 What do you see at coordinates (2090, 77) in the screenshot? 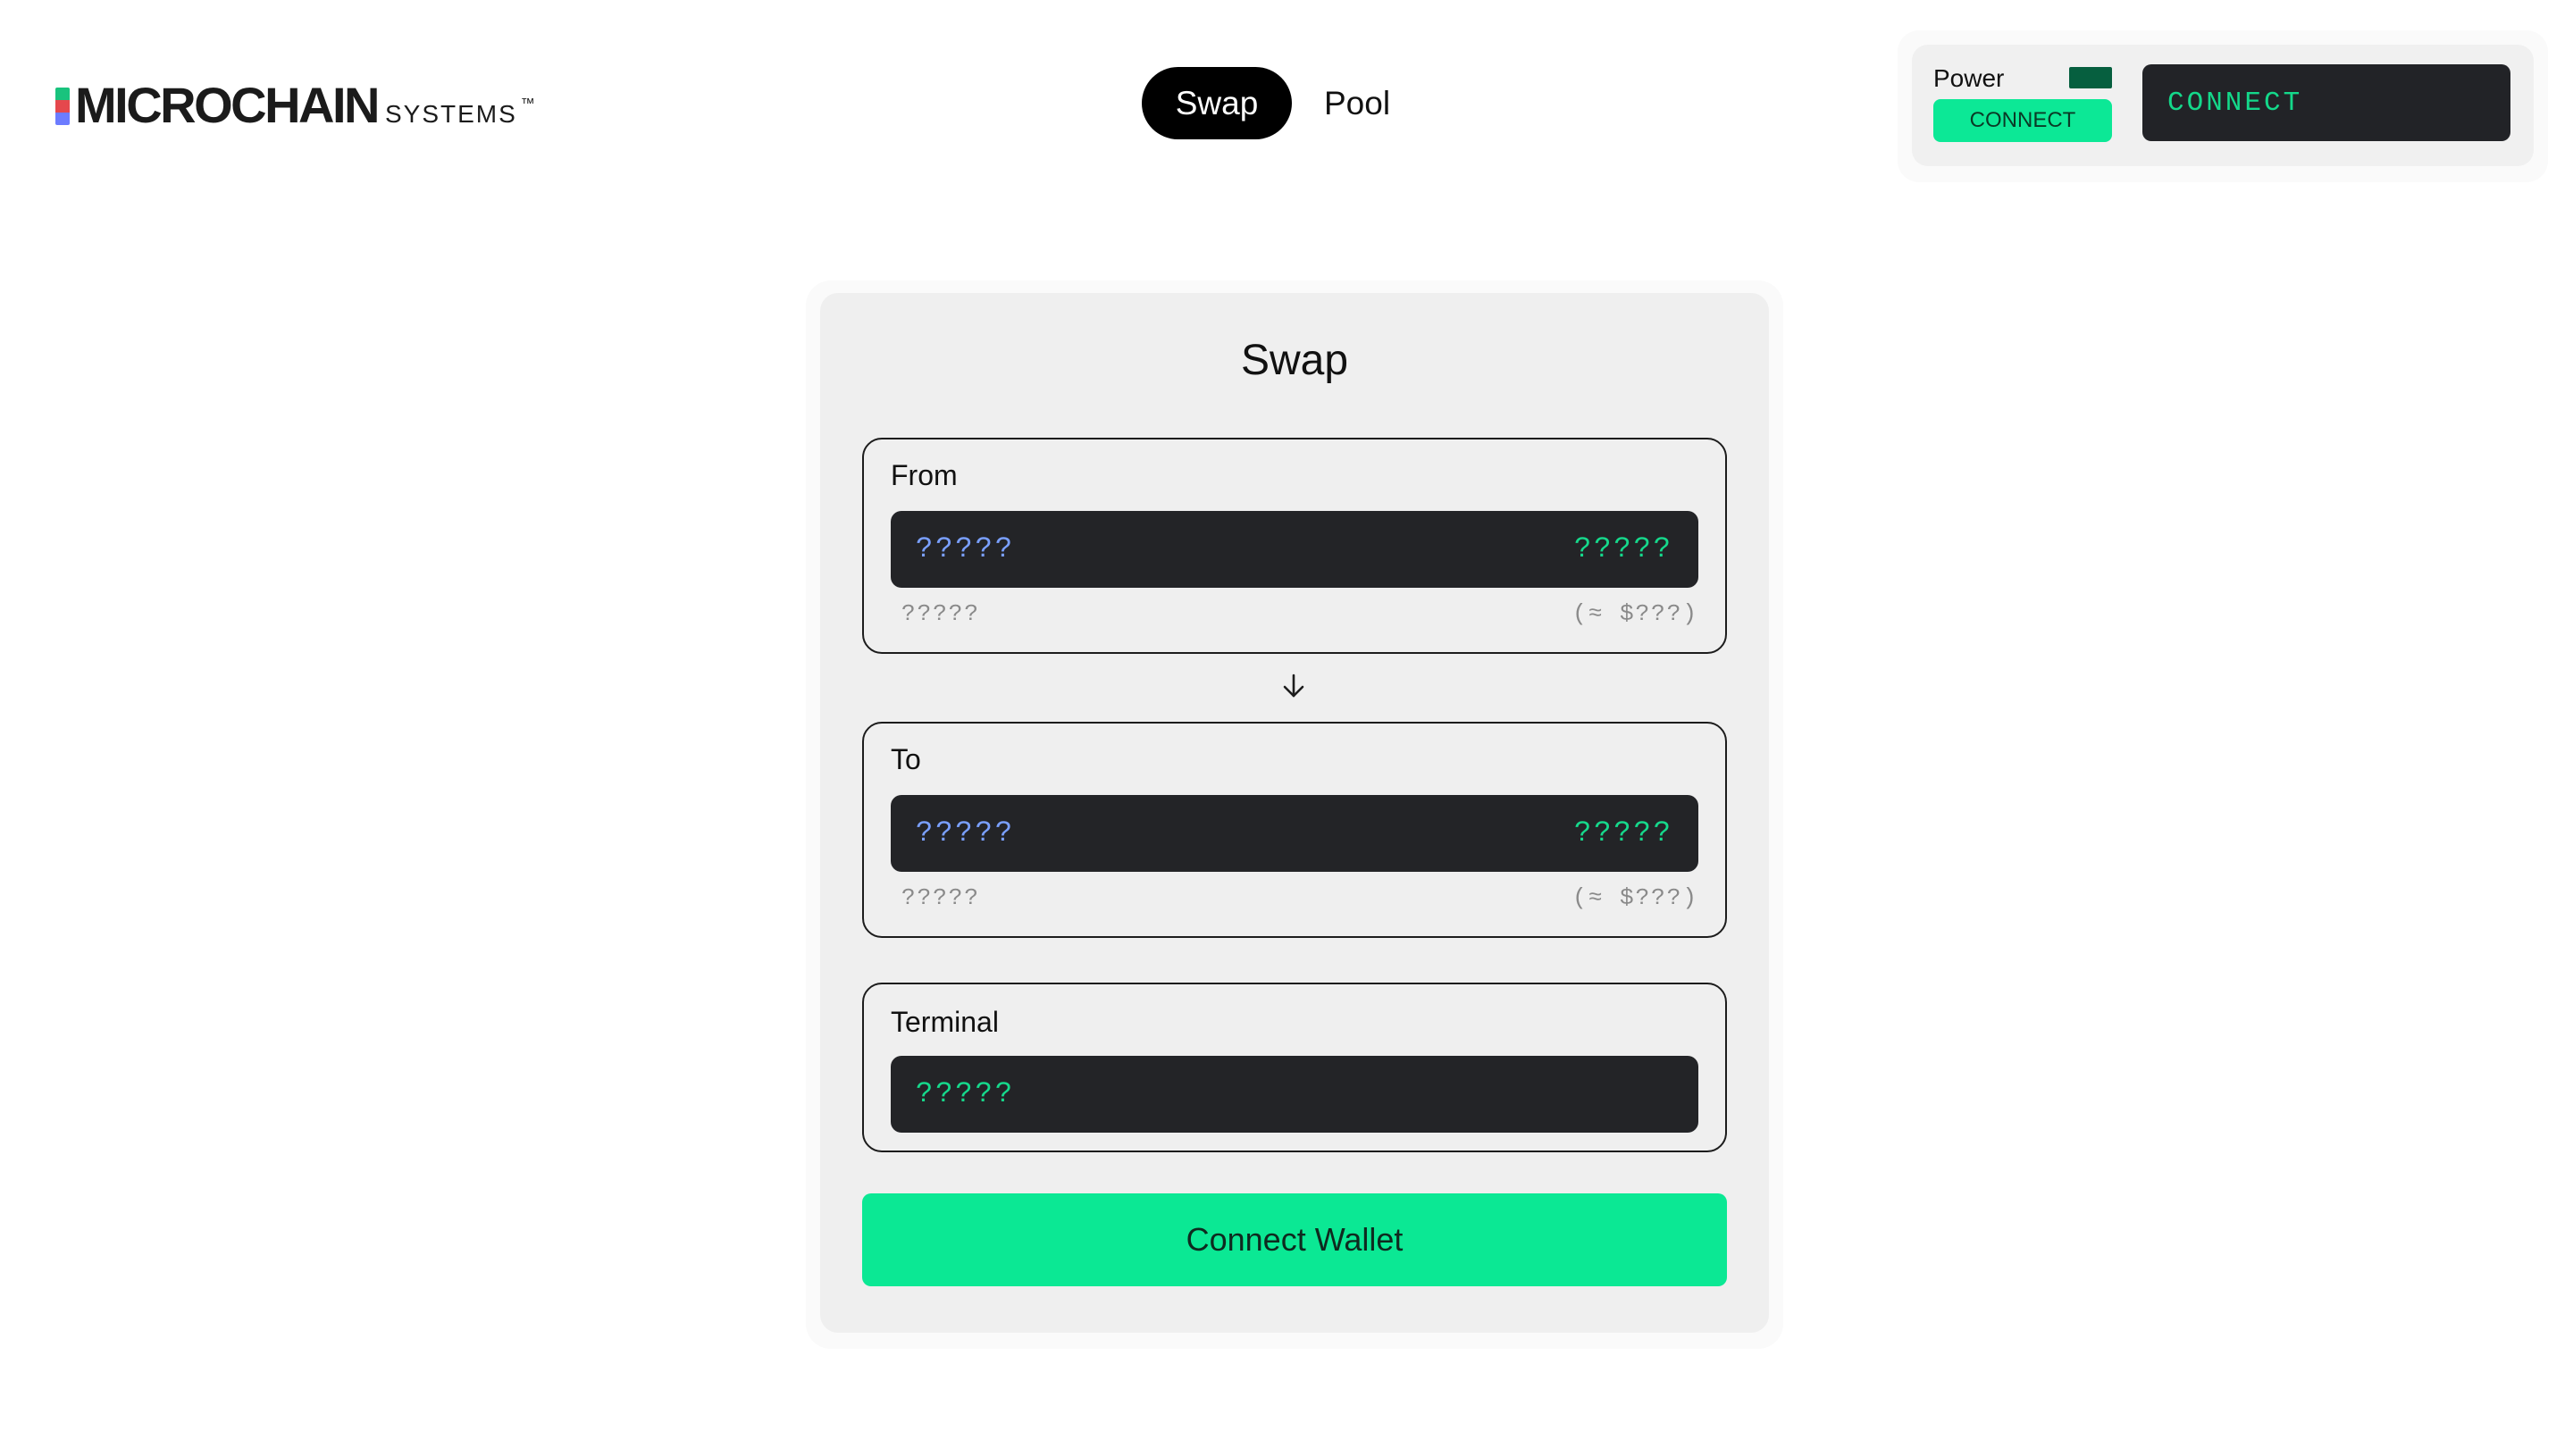
I see `power-indicator-light` at bounding box center [2090, 77].